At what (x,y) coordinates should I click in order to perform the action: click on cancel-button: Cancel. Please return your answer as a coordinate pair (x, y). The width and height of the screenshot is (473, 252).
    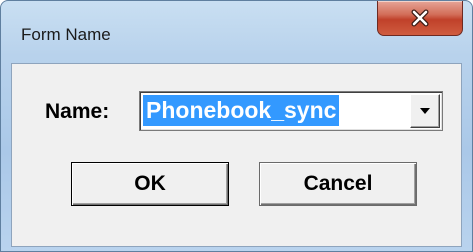
    Looking at the image, I should click on (338, 184).